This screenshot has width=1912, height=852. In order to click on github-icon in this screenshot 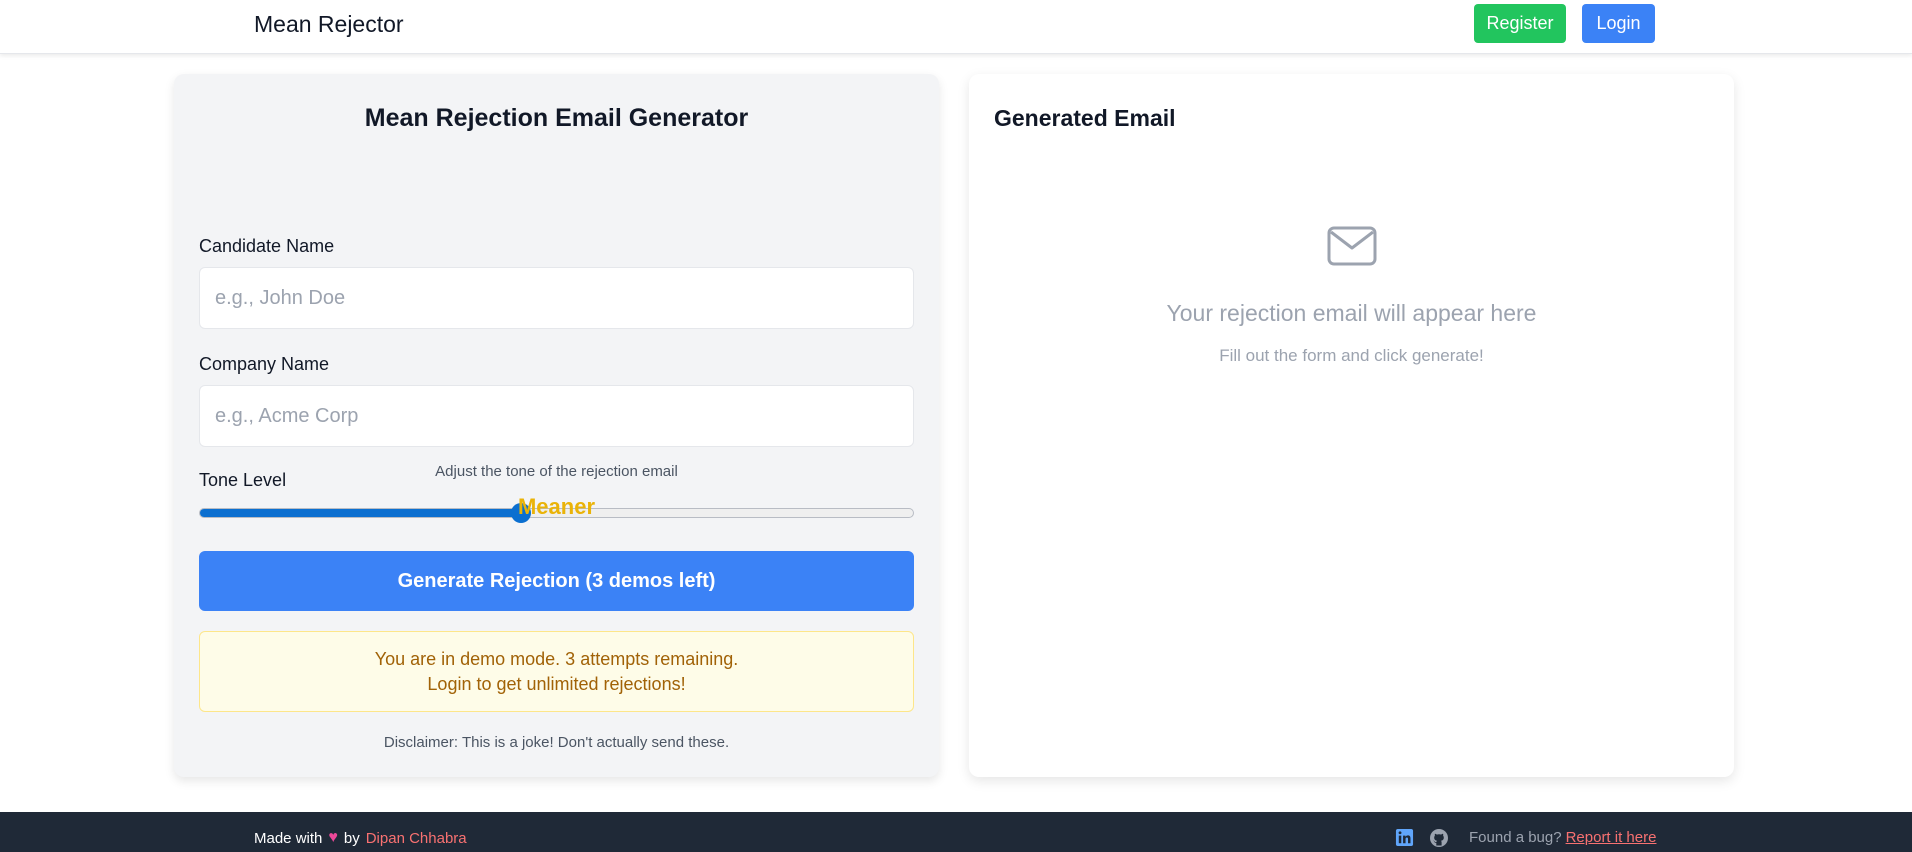, I will do `click(1439, 838)`.